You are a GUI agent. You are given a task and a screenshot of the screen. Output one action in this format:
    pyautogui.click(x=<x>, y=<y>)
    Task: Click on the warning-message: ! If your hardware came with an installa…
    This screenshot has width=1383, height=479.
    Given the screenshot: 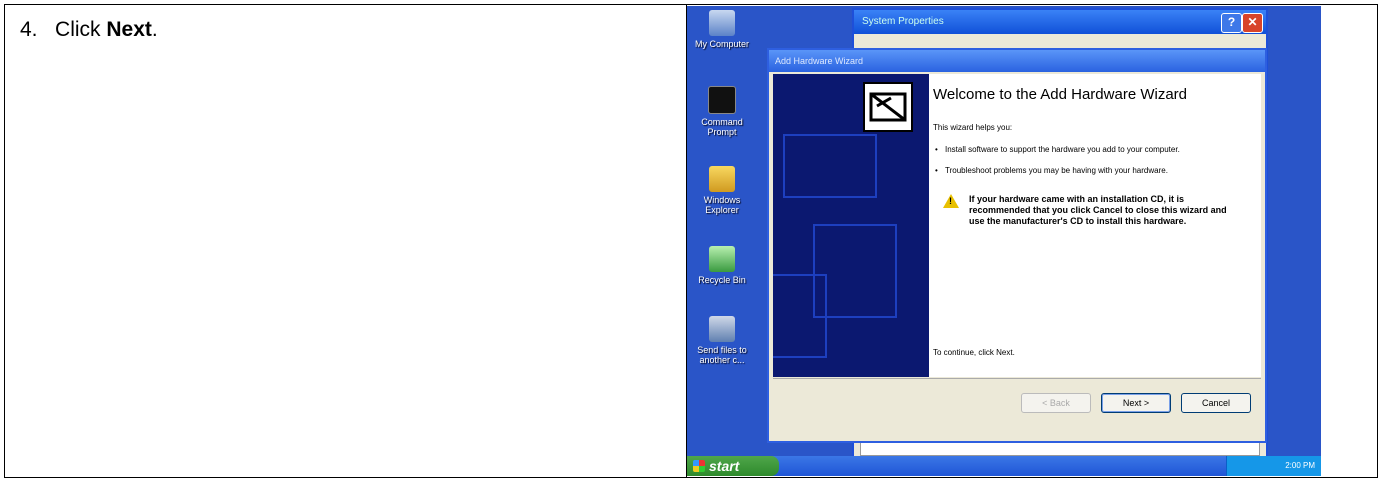 What is the action you would take?
    pyautogui.click(x=1081, y=210)
    